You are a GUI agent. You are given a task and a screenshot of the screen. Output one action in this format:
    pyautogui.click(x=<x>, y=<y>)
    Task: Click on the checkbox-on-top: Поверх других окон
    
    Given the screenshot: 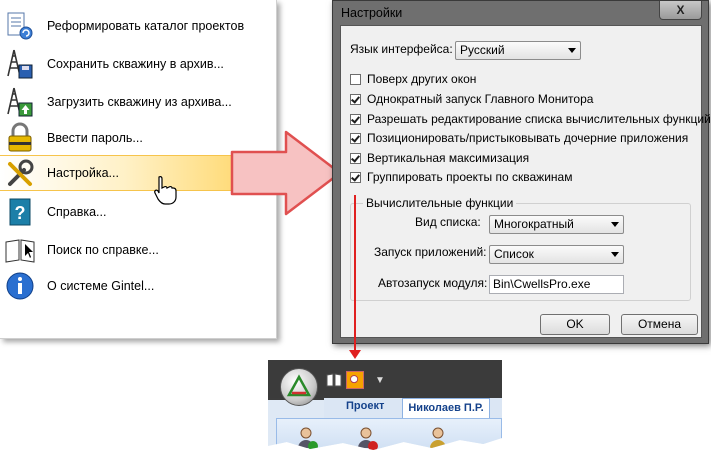 What is the action you would take?
    pyautogui.click(x=413, y=79)
    